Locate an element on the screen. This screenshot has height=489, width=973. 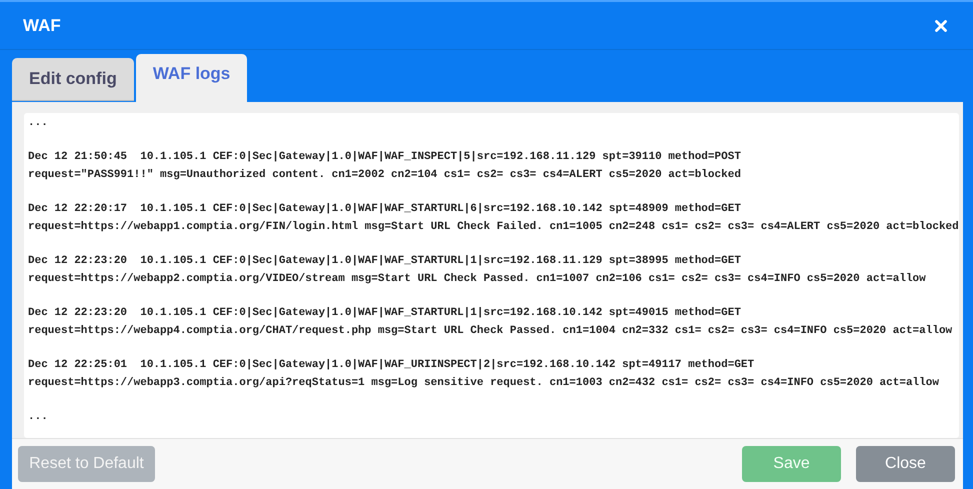
log-line: request="PASS991!!" msg=Unauthorized content. cn1=2002 cn2=104 cs1= cs2= cs3= cs4=ALERT cs5=2020 act=blocked is located at coordinates (385, 175).